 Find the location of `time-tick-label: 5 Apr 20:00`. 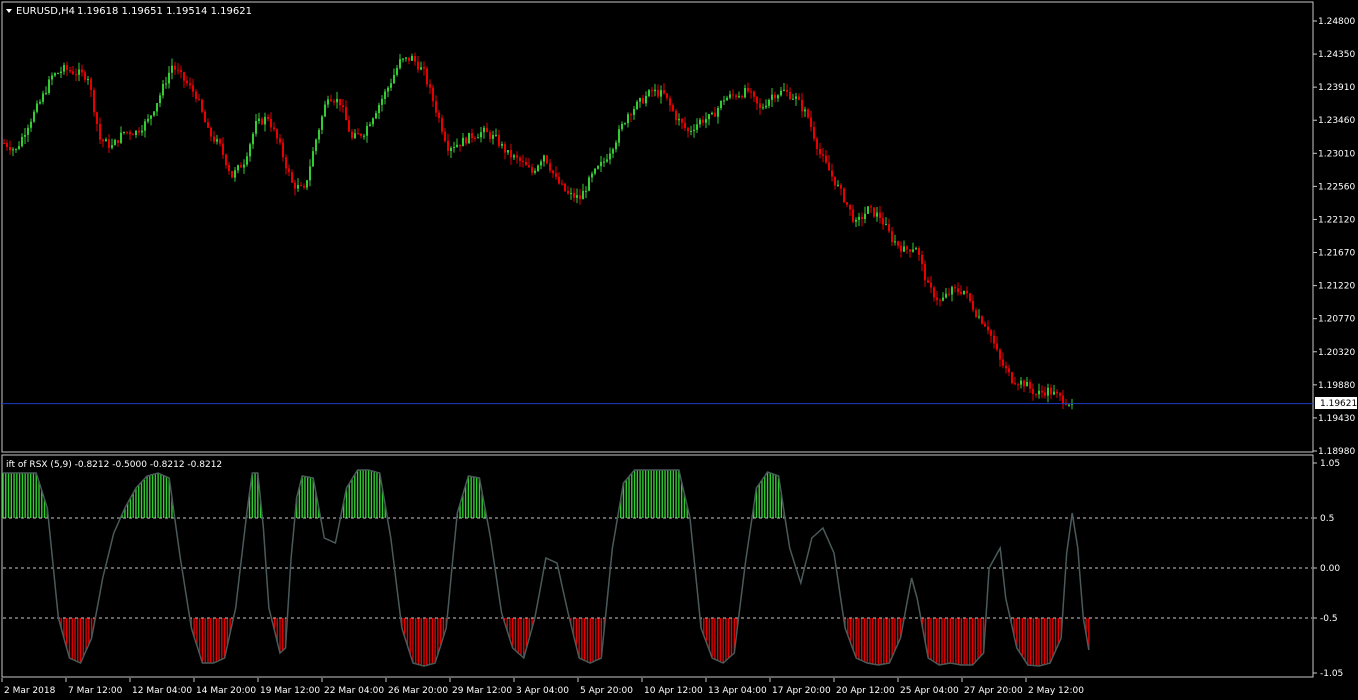

time-tick-label: 5 Apr 20:00 is located at coordinates (606, 691).